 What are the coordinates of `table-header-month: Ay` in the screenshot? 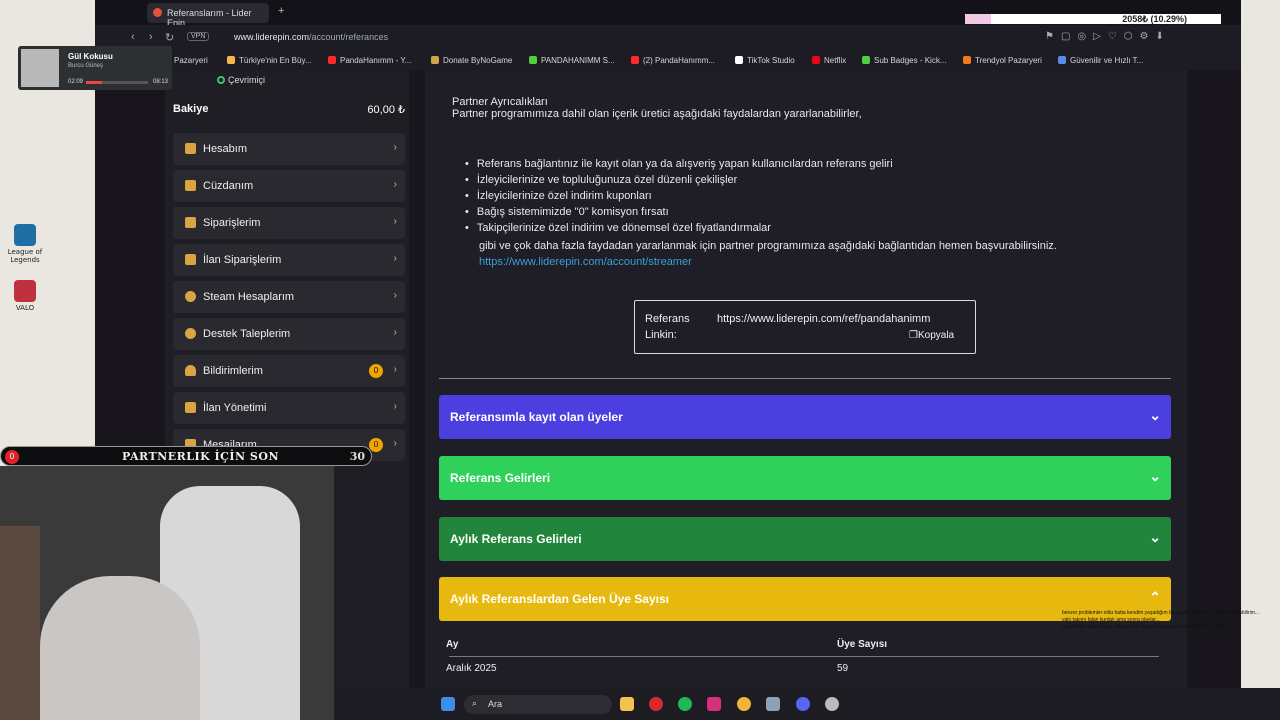 It's located at (452, 644).